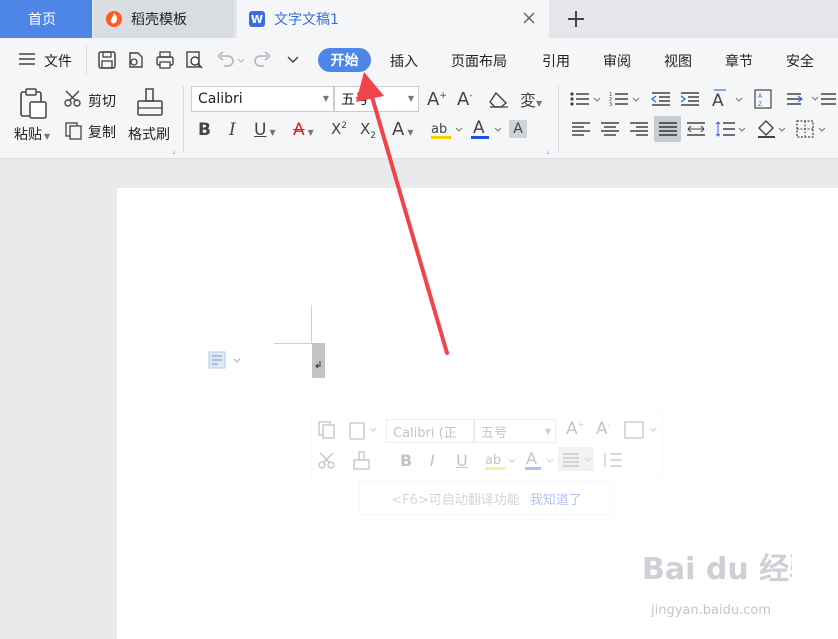  What do you see at coordinates (159, 20) in the screenshot?
I see `tab-template-label: 稻壳模板` at bounding box center [159, 20].